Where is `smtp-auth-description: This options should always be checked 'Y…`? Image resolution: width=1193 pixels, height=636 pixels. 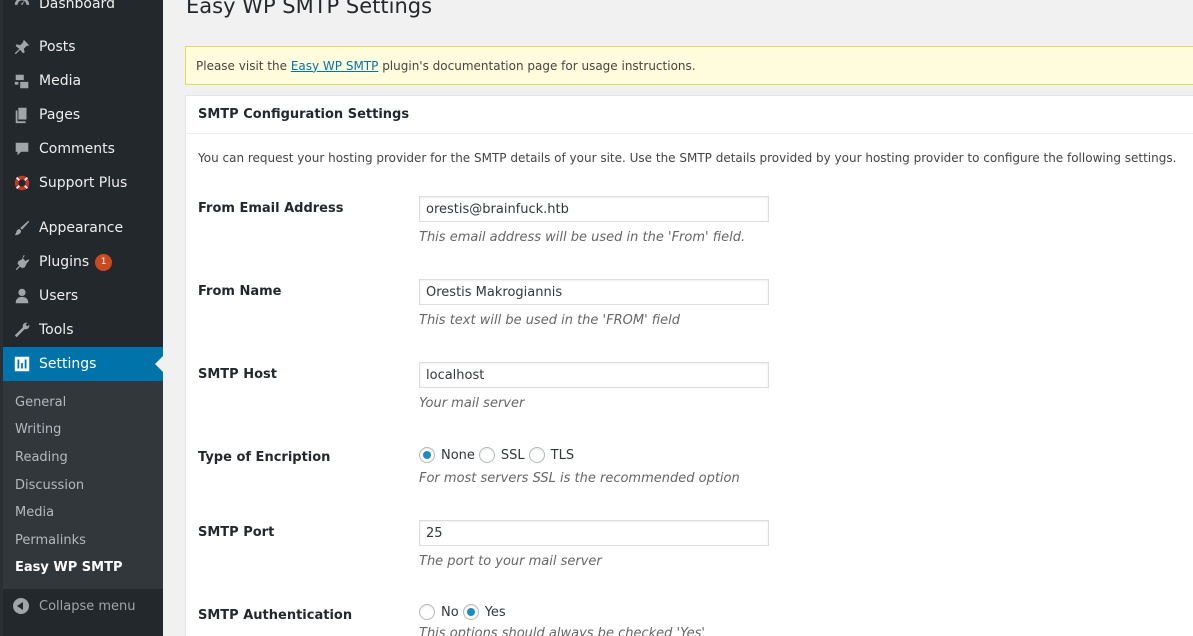
smtp-auth-description: This options should always be checked 'Y… is located at coordinates (562, 631).